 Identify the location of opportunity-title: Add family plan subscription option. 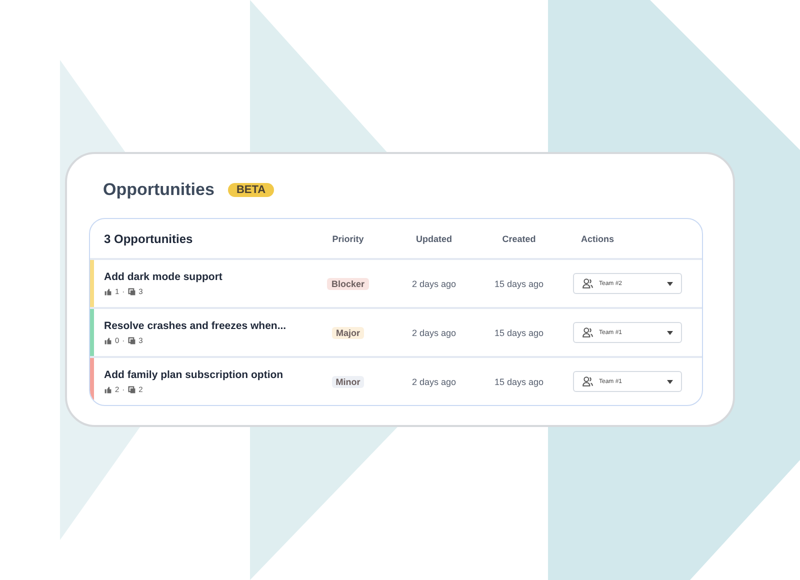
(204, 375).